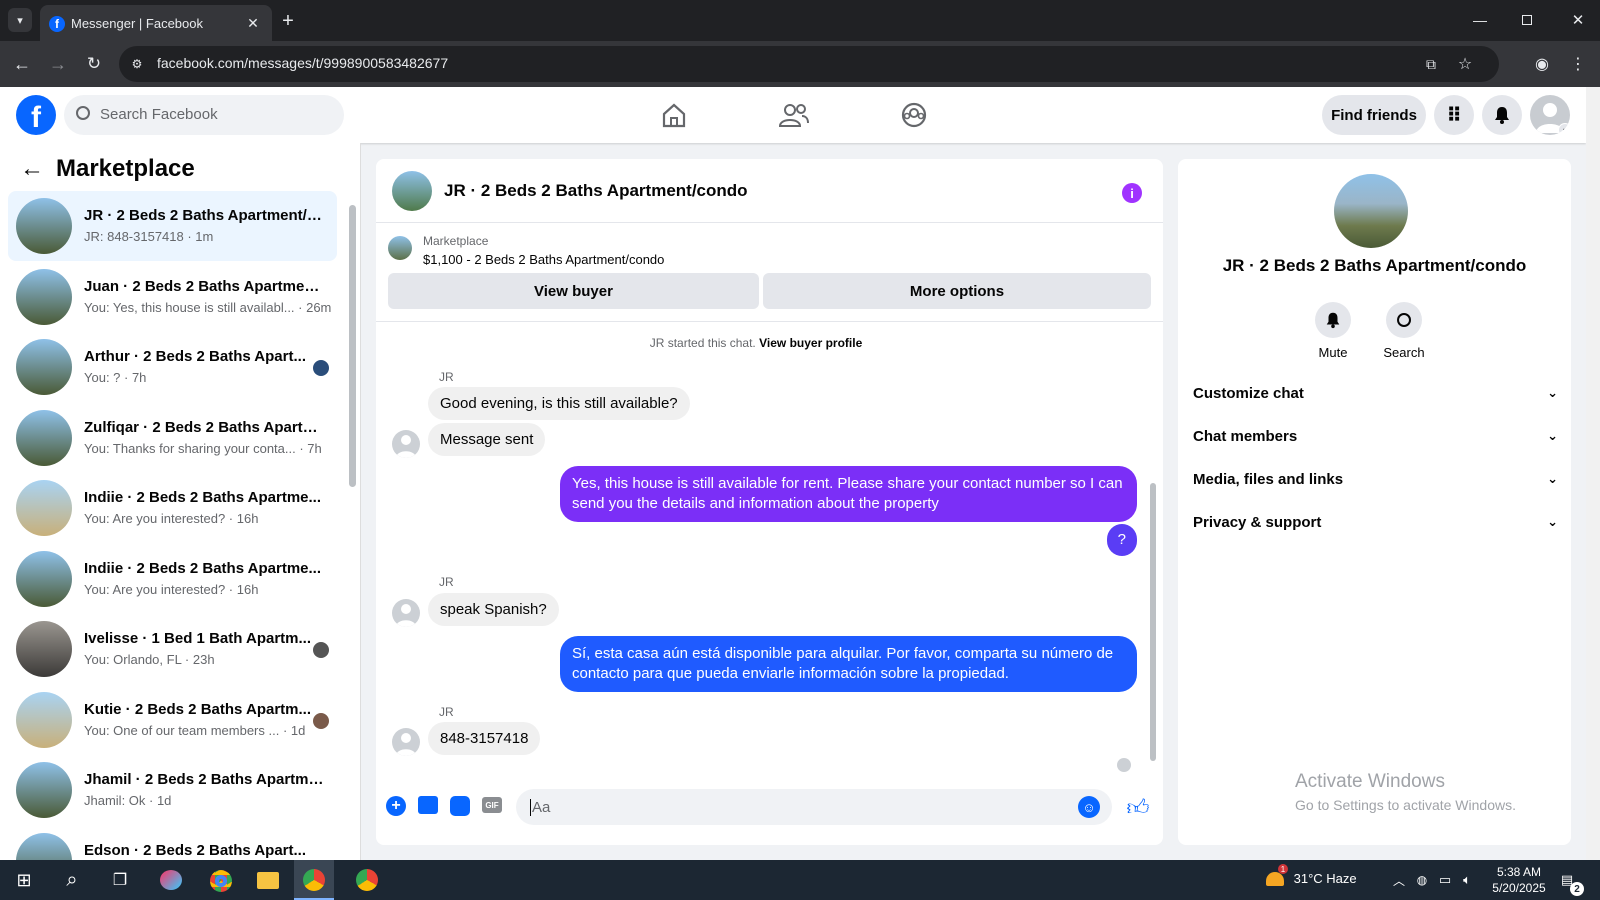 The width and height of the screenshot is (1600, 900). I want to click on message-placeholder: Aa, so click(540, 807).